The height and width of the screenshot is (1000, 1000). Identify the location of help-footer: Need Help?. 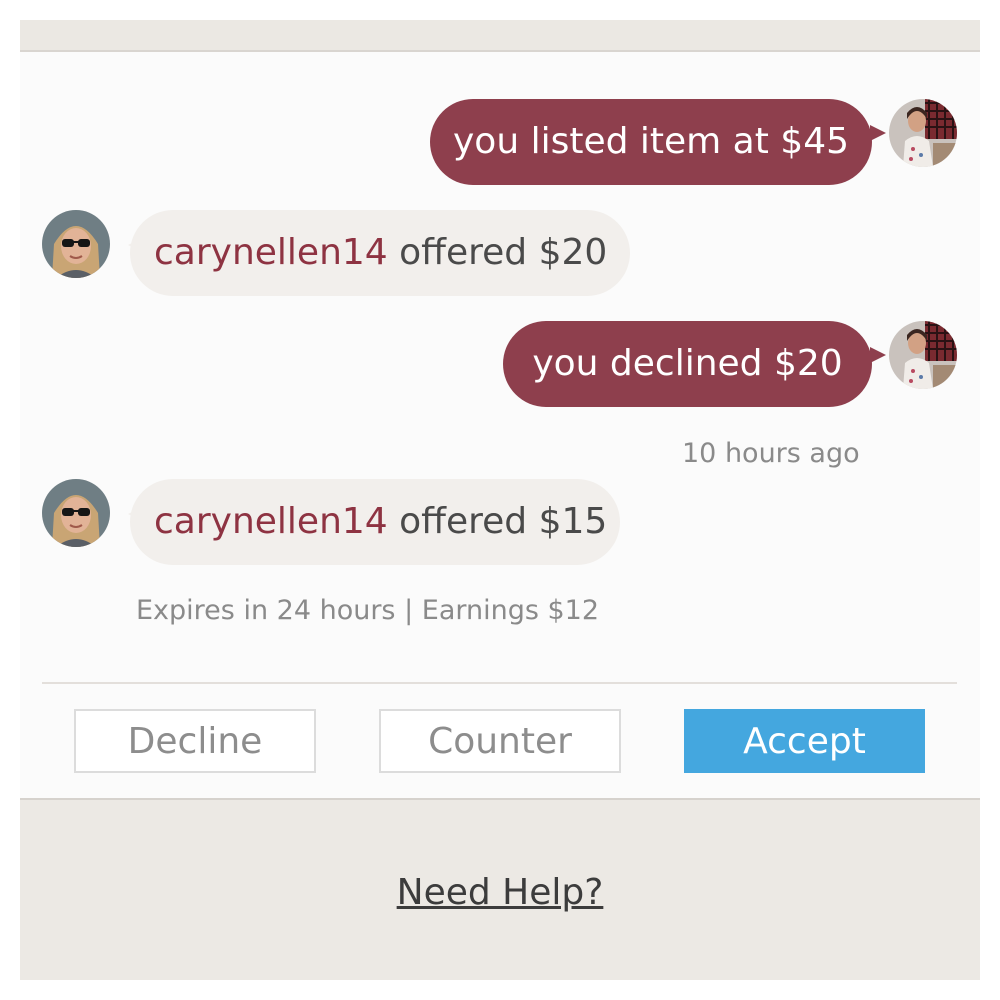
(500, 892).